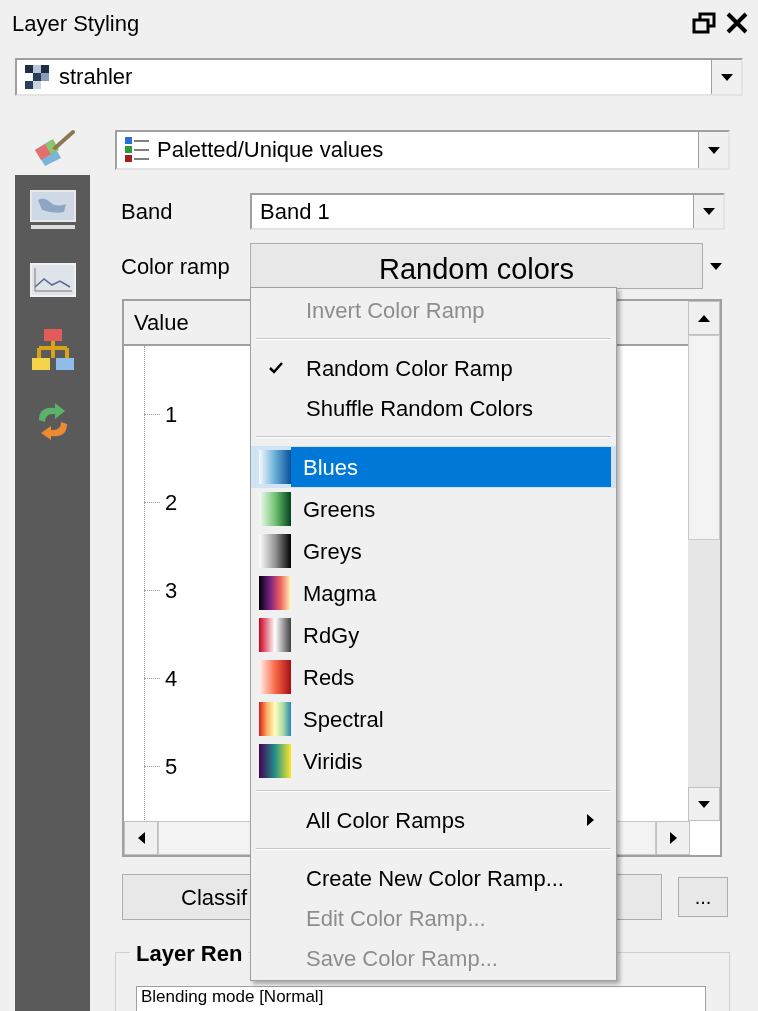  I want to click on color-ramp-label: Color ramp, so click(176, 266).